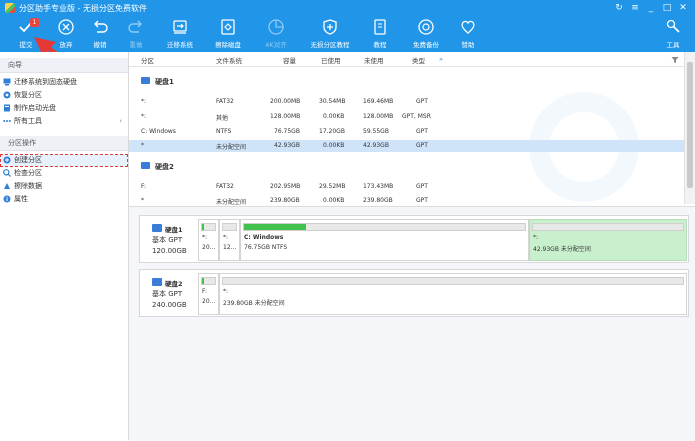  What do you see at coordinates (608, 240) in the screenshot?
I see `partition-block-unallocated: *: 42.93GB 未分配空间` at bounding box center [608, 240].